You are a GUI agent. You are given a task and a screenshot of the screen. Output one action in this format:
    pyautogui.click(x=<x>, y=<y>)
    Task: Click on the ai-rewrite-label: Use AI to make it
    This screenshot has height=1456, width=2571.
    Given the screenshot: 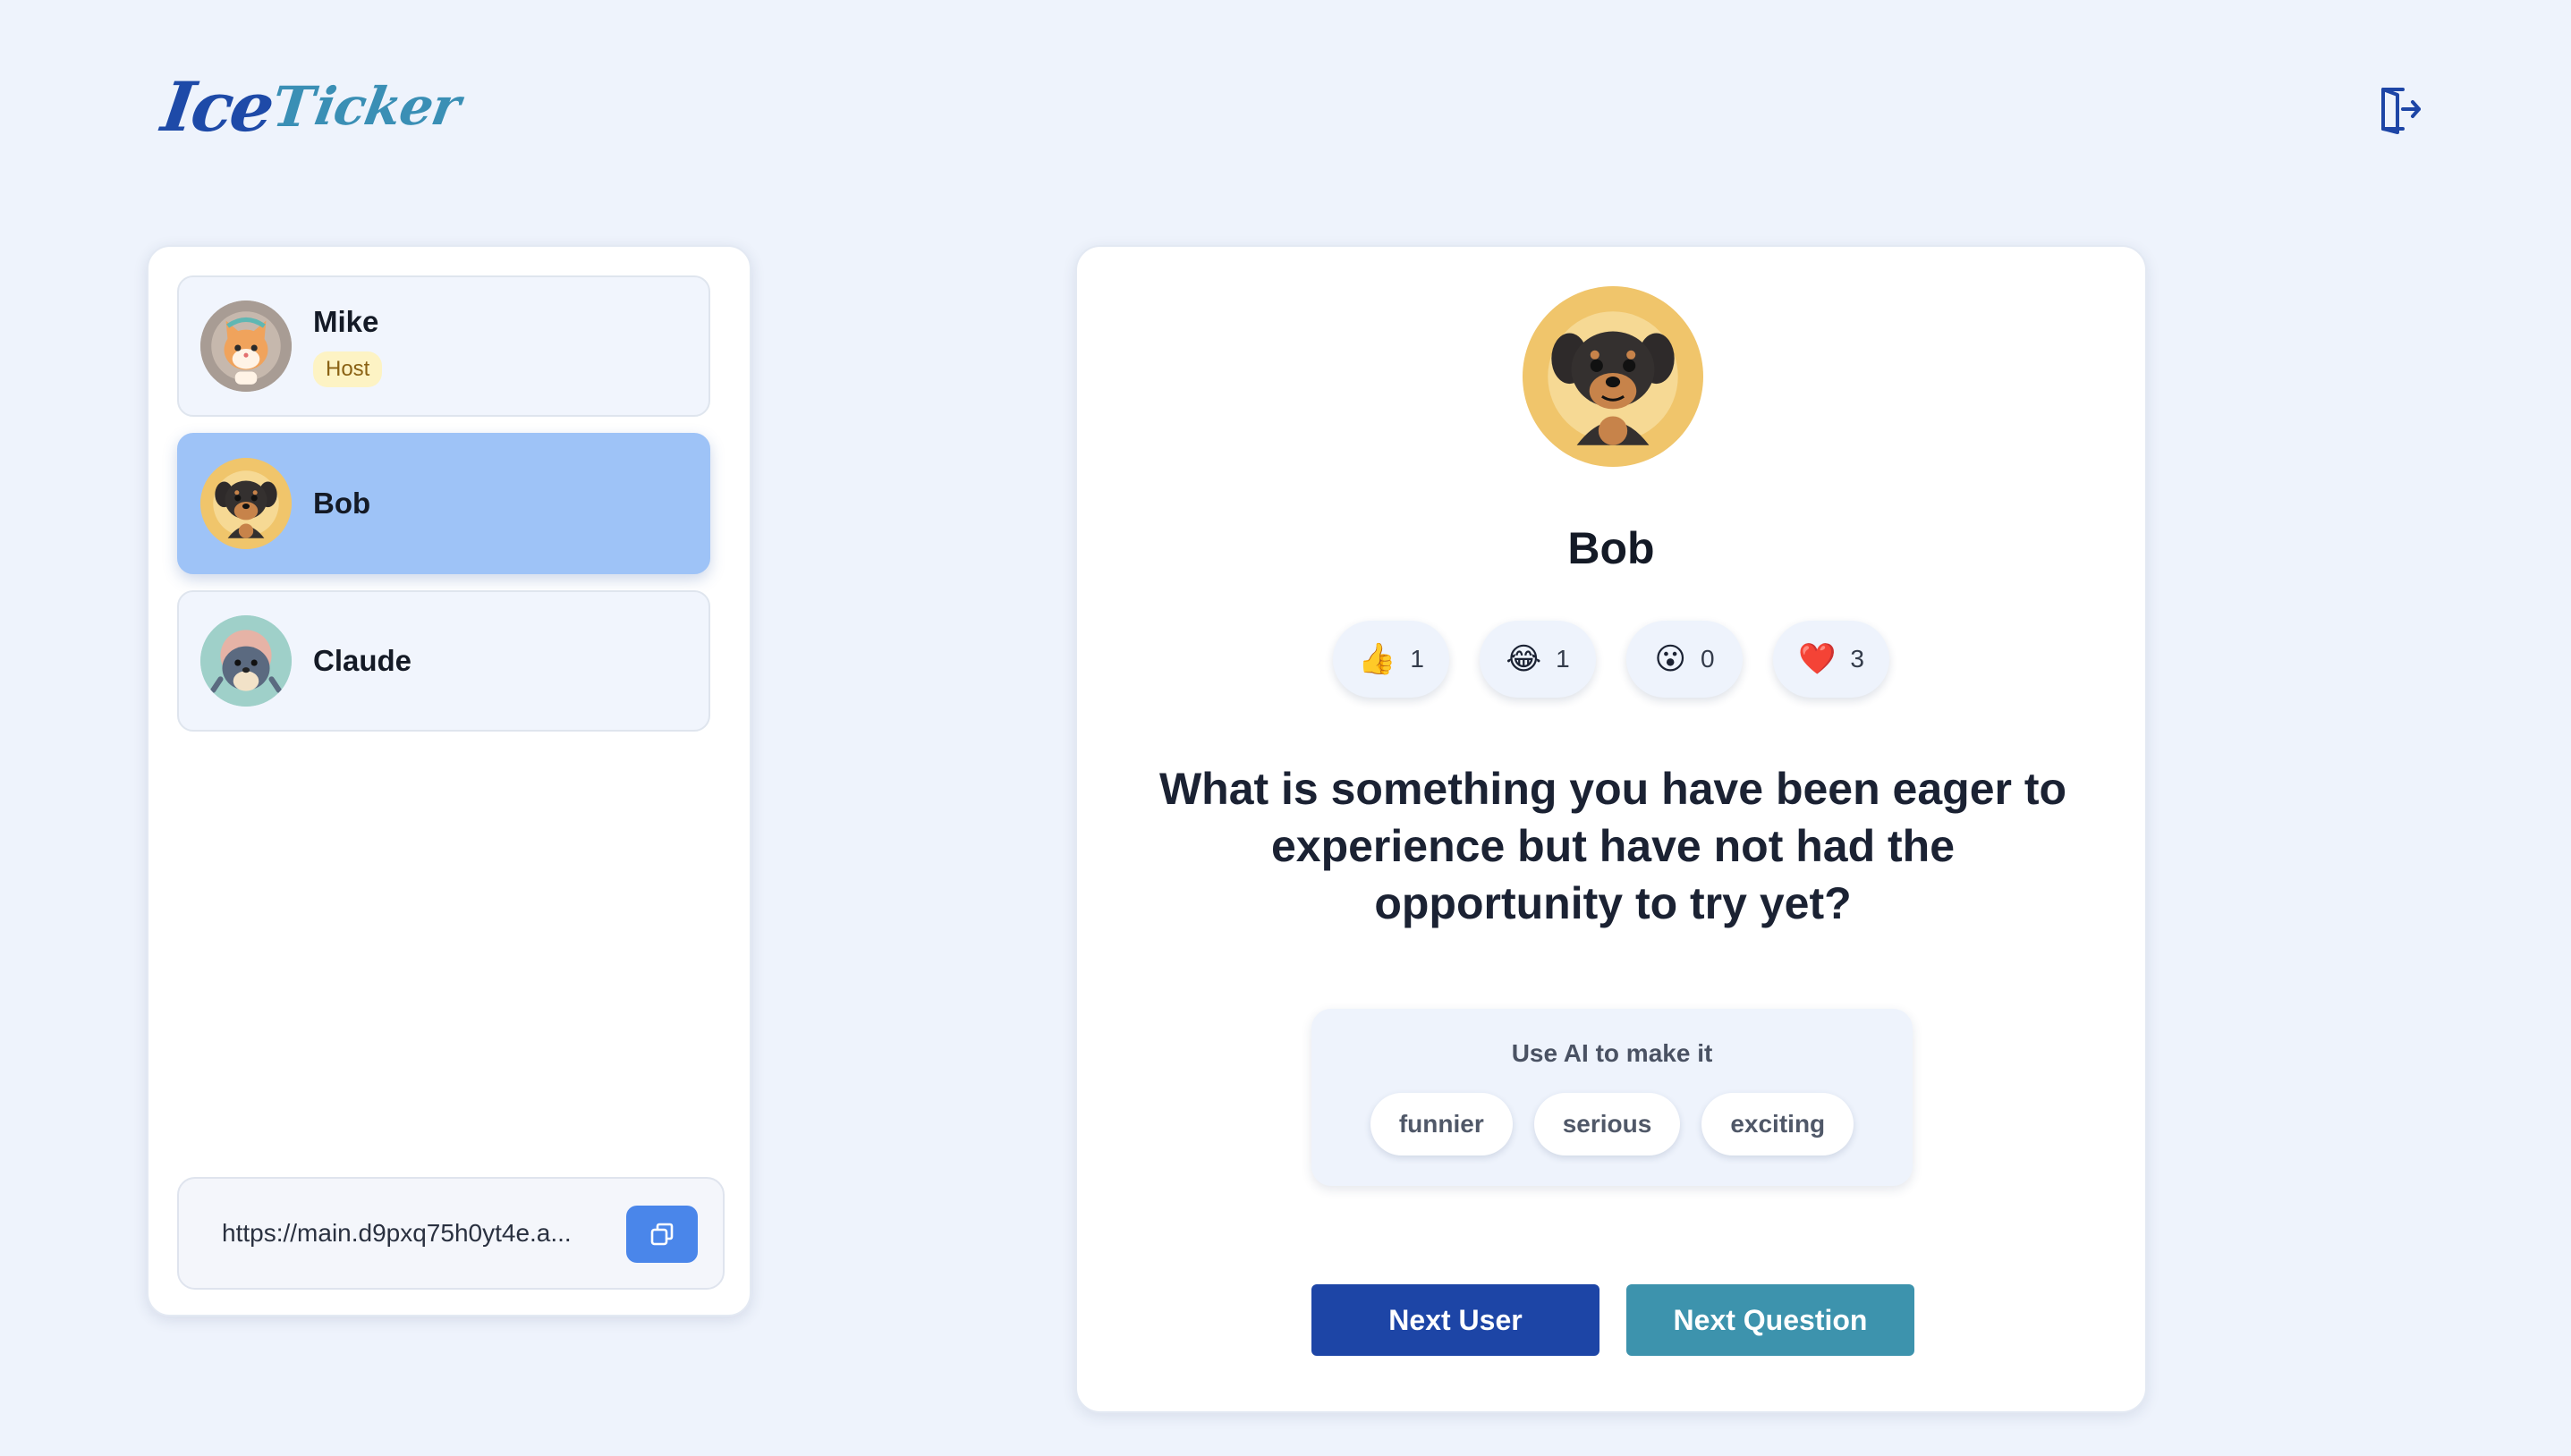 What is the action you would take?
    pyautogui.click(x=1612, y=1053)
    